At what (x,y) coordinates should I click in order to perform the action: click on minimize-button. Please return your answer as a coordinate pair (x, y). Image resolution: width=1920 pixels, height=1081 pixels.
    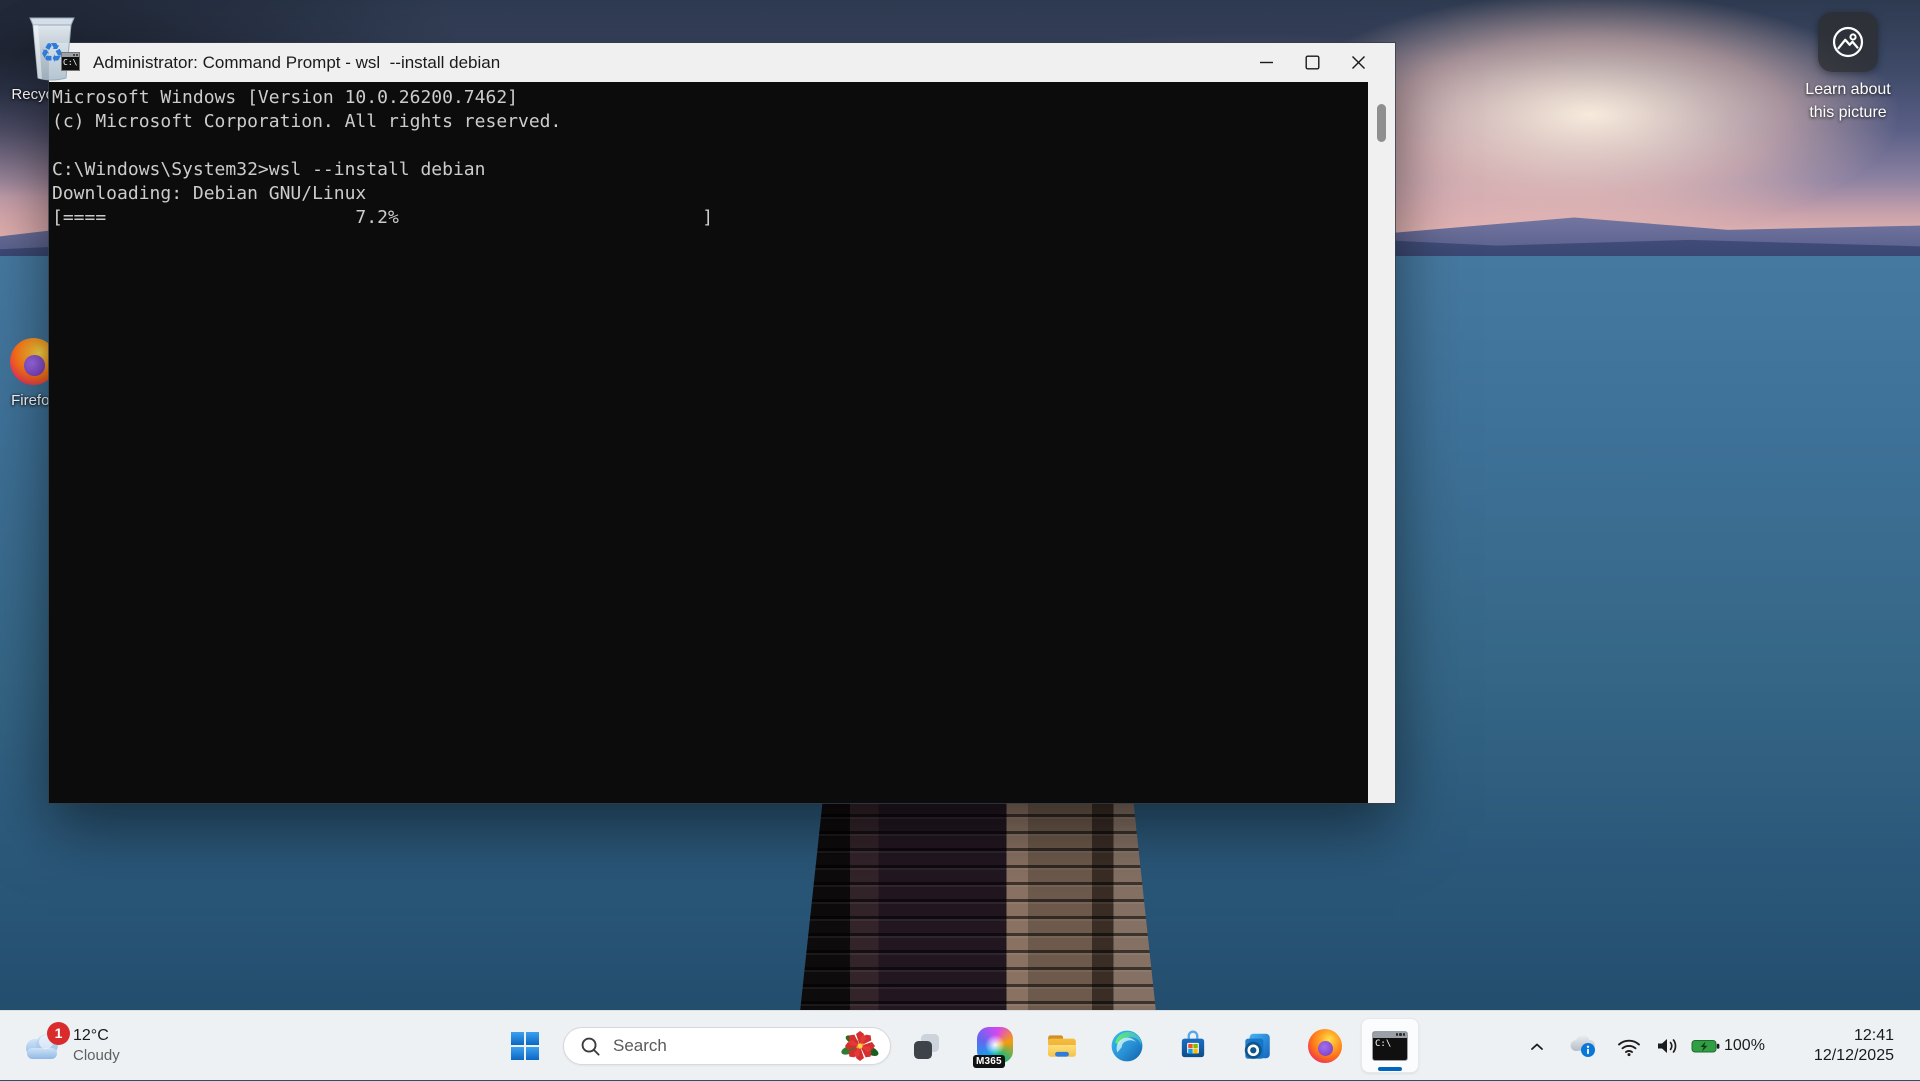
    Looking at the image, I should click on (1266, 62).